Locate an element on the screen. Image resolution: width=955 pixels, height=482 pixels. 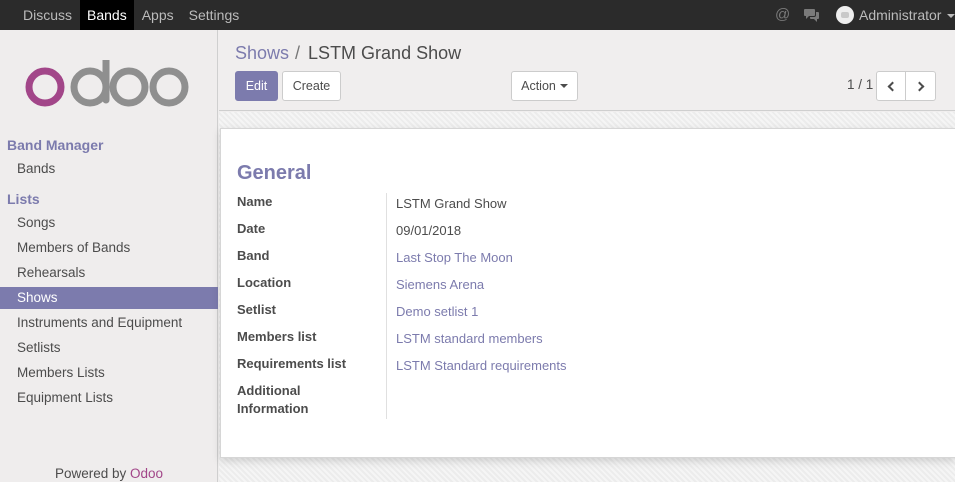
field-value-name: LSTM Grand Show is located at coordinates (451, 203).